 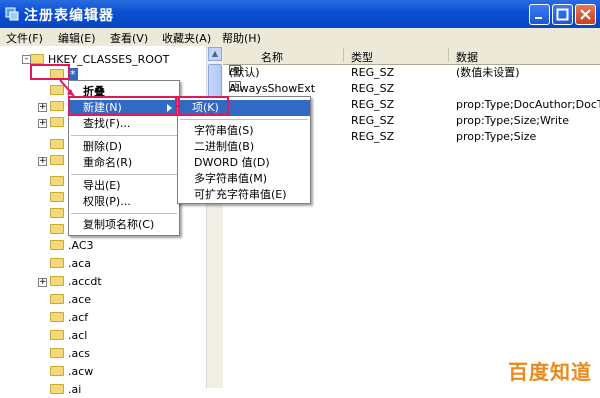 What do you see at coordinates (119, 93) in the screenshot?
I see `annotation-arrows` at bounding box center [119, 93].